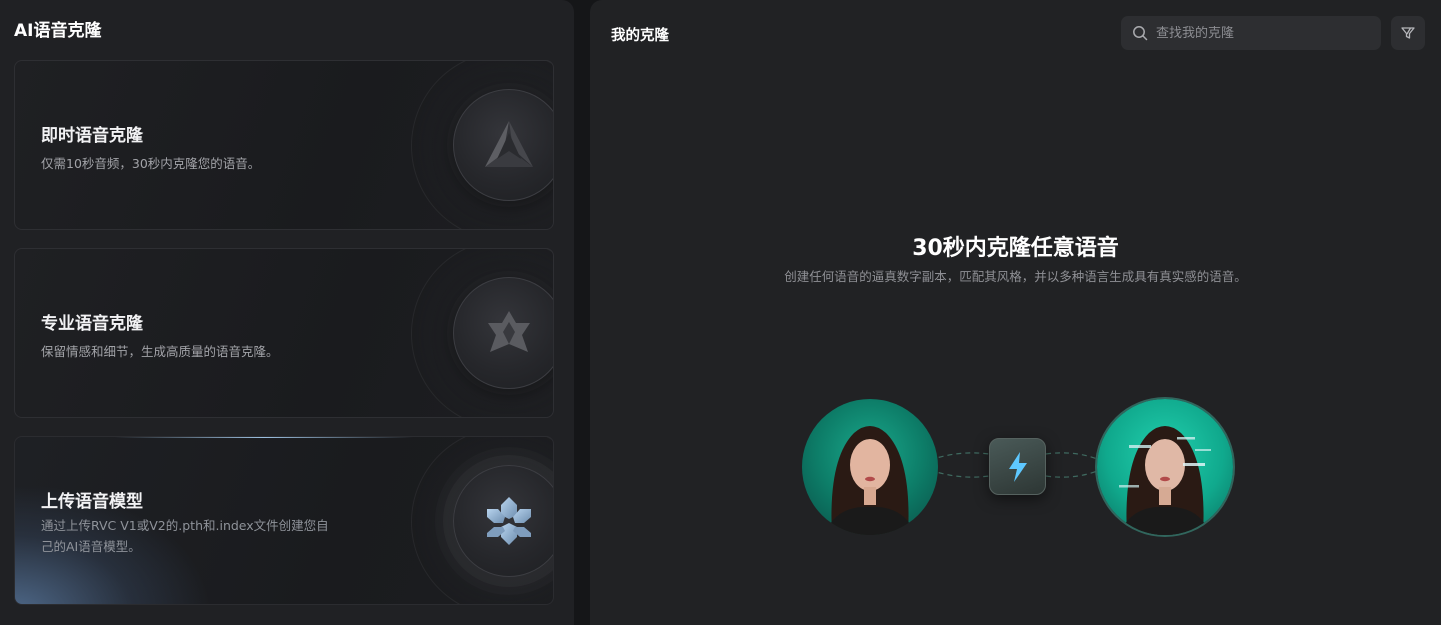 This screenshot has height=625, width=1441. Describe the element at coordinates (1015, 276) in the screenshot. I see `hero-subtitle: 创建任何语音的逼真数字副本，匹配其风格，并以多种语言生成具有真实感的语音。` at that location.